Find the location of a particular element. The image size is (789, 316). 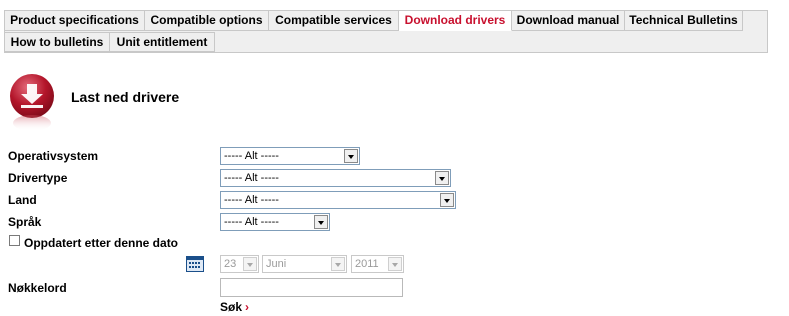

tab-download-drivers: Download drivers is located at coordinates (455, 21).